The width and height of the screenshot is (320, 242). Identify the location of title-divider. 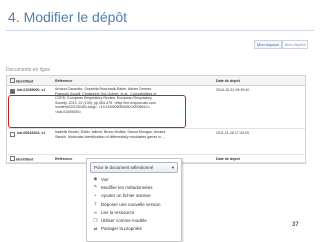
(160, 30).